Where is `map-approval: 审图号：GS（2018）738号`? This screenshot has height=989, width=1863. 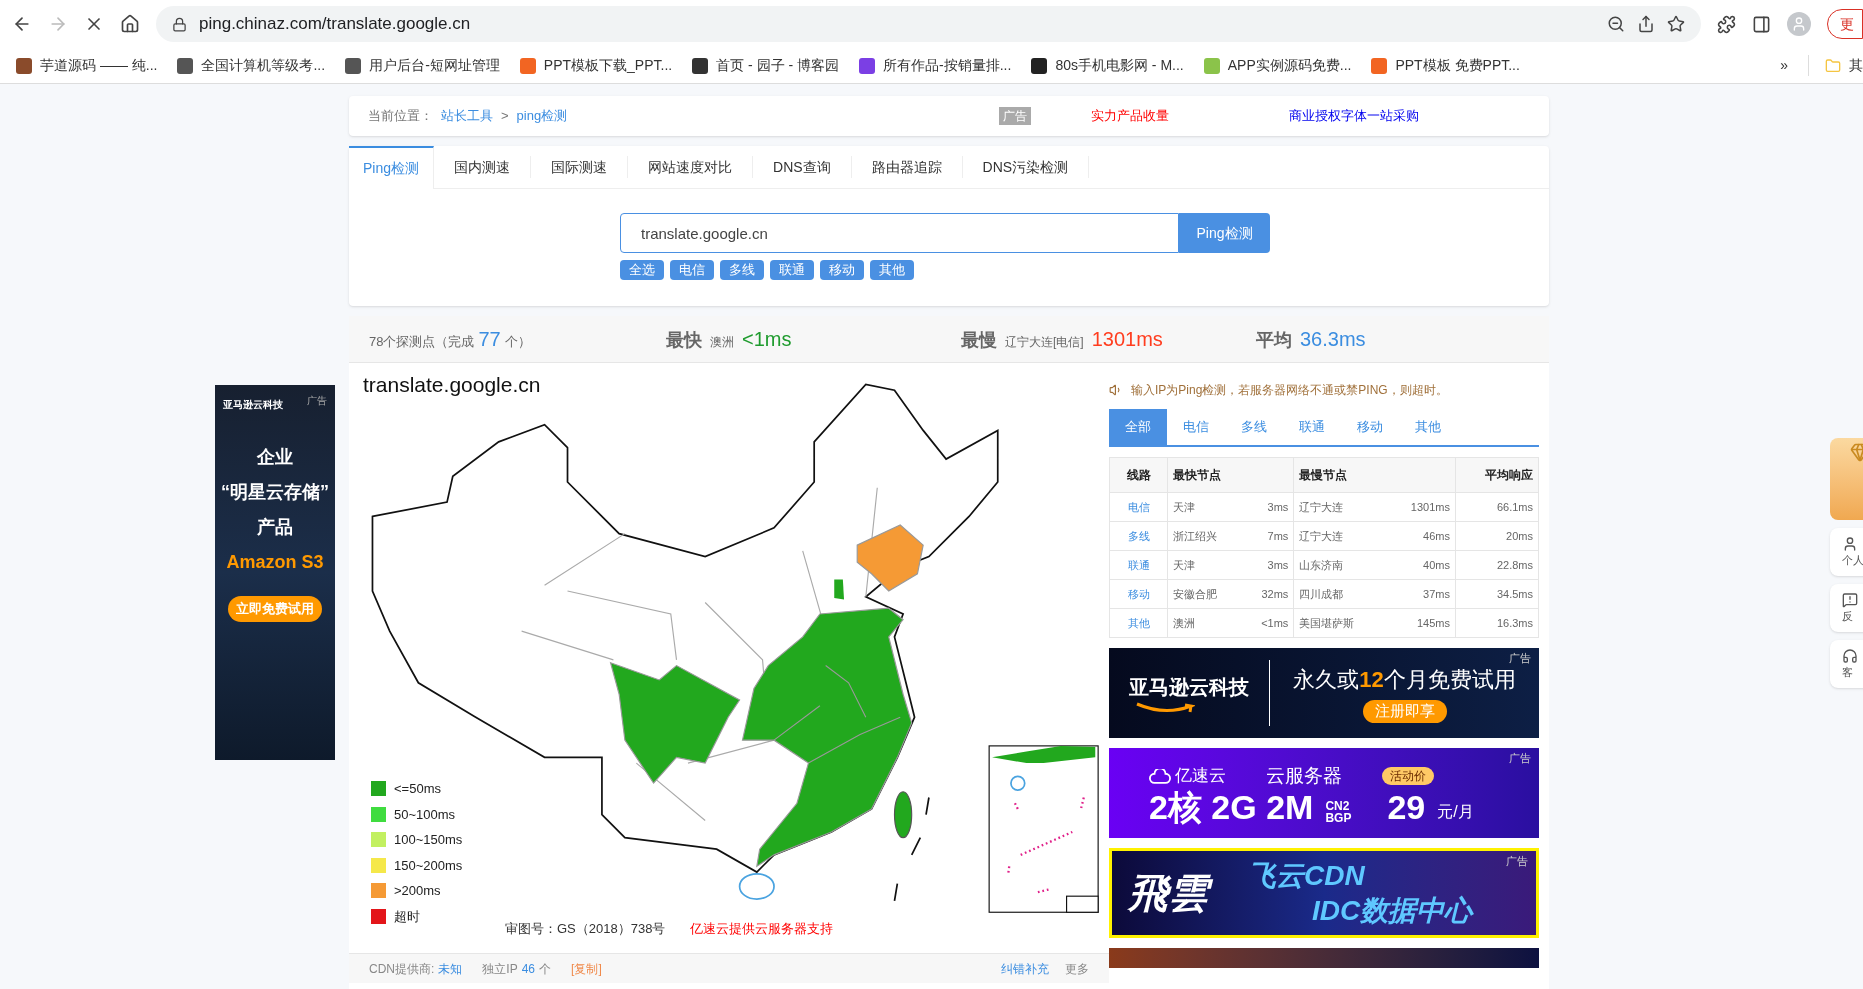 map-approval: 审图号：GS（2018）738号 is located at coordinates (585, 929).